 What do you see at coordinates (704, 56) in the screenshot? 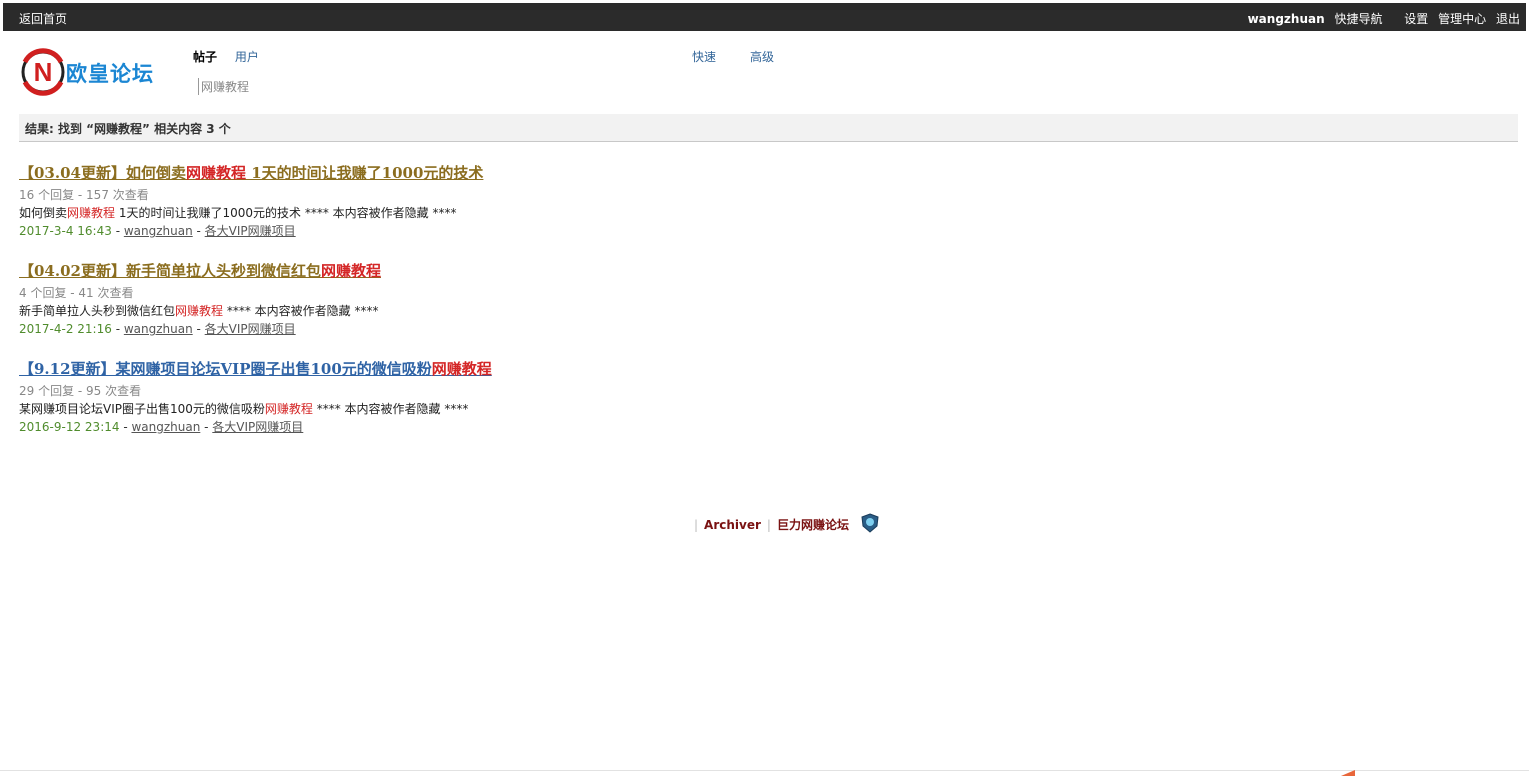
I see `fast-search-link: 快速` at bounding box center [704, 56].